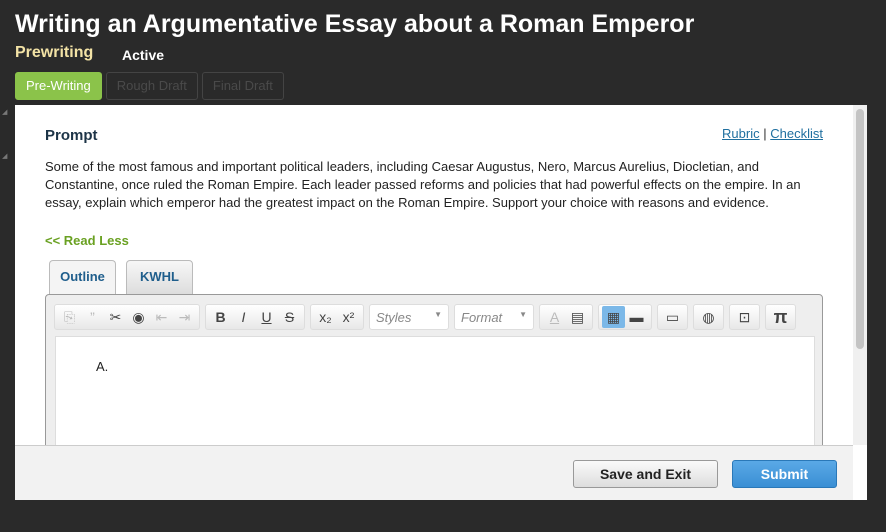  Describe the element at coordinates (672, 317) in the screenshot. I see `text-field-icon: ▭` at that location.